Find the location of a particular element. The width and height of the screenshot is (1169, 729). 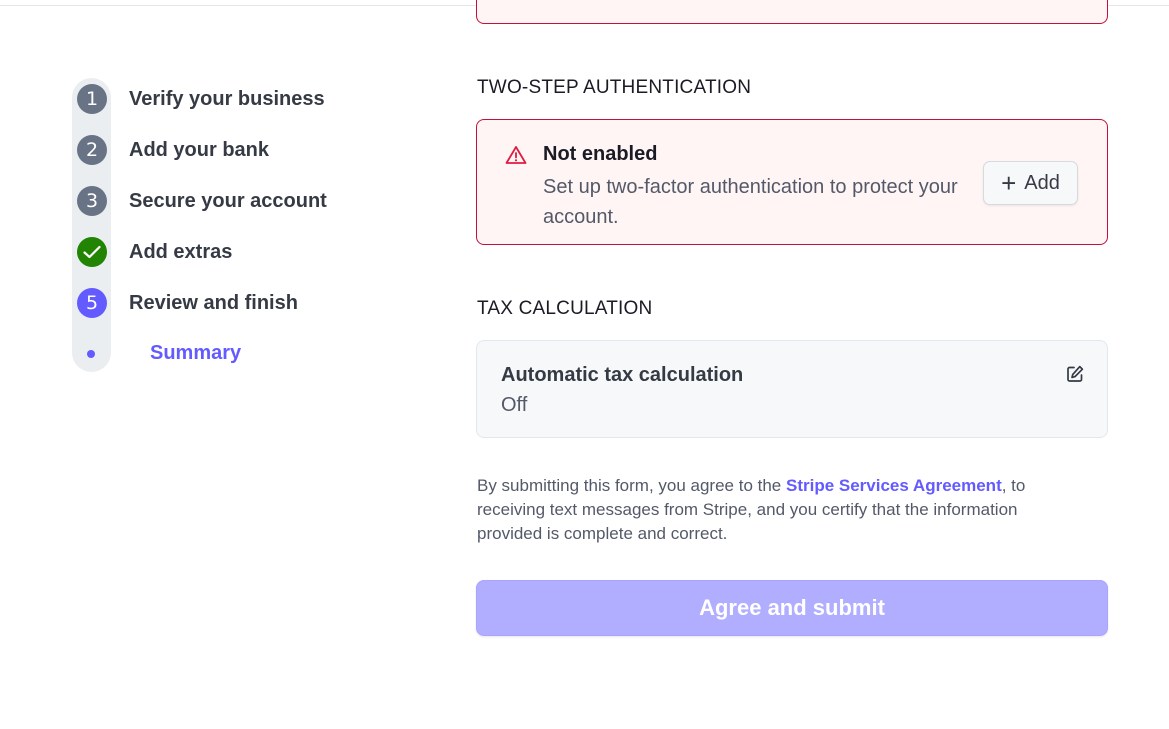

tax-card: Automatic tax calculation Off is located at coordinates (792, 389).